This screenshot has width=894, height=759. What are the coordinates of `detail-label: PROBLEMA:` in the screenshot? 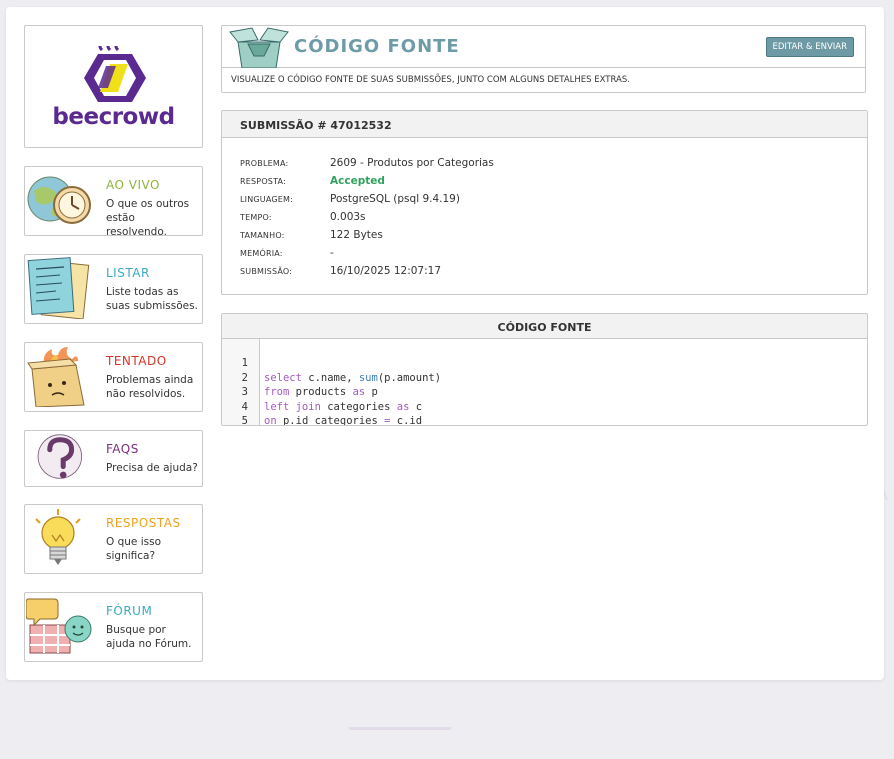 It's located at (264, 163).